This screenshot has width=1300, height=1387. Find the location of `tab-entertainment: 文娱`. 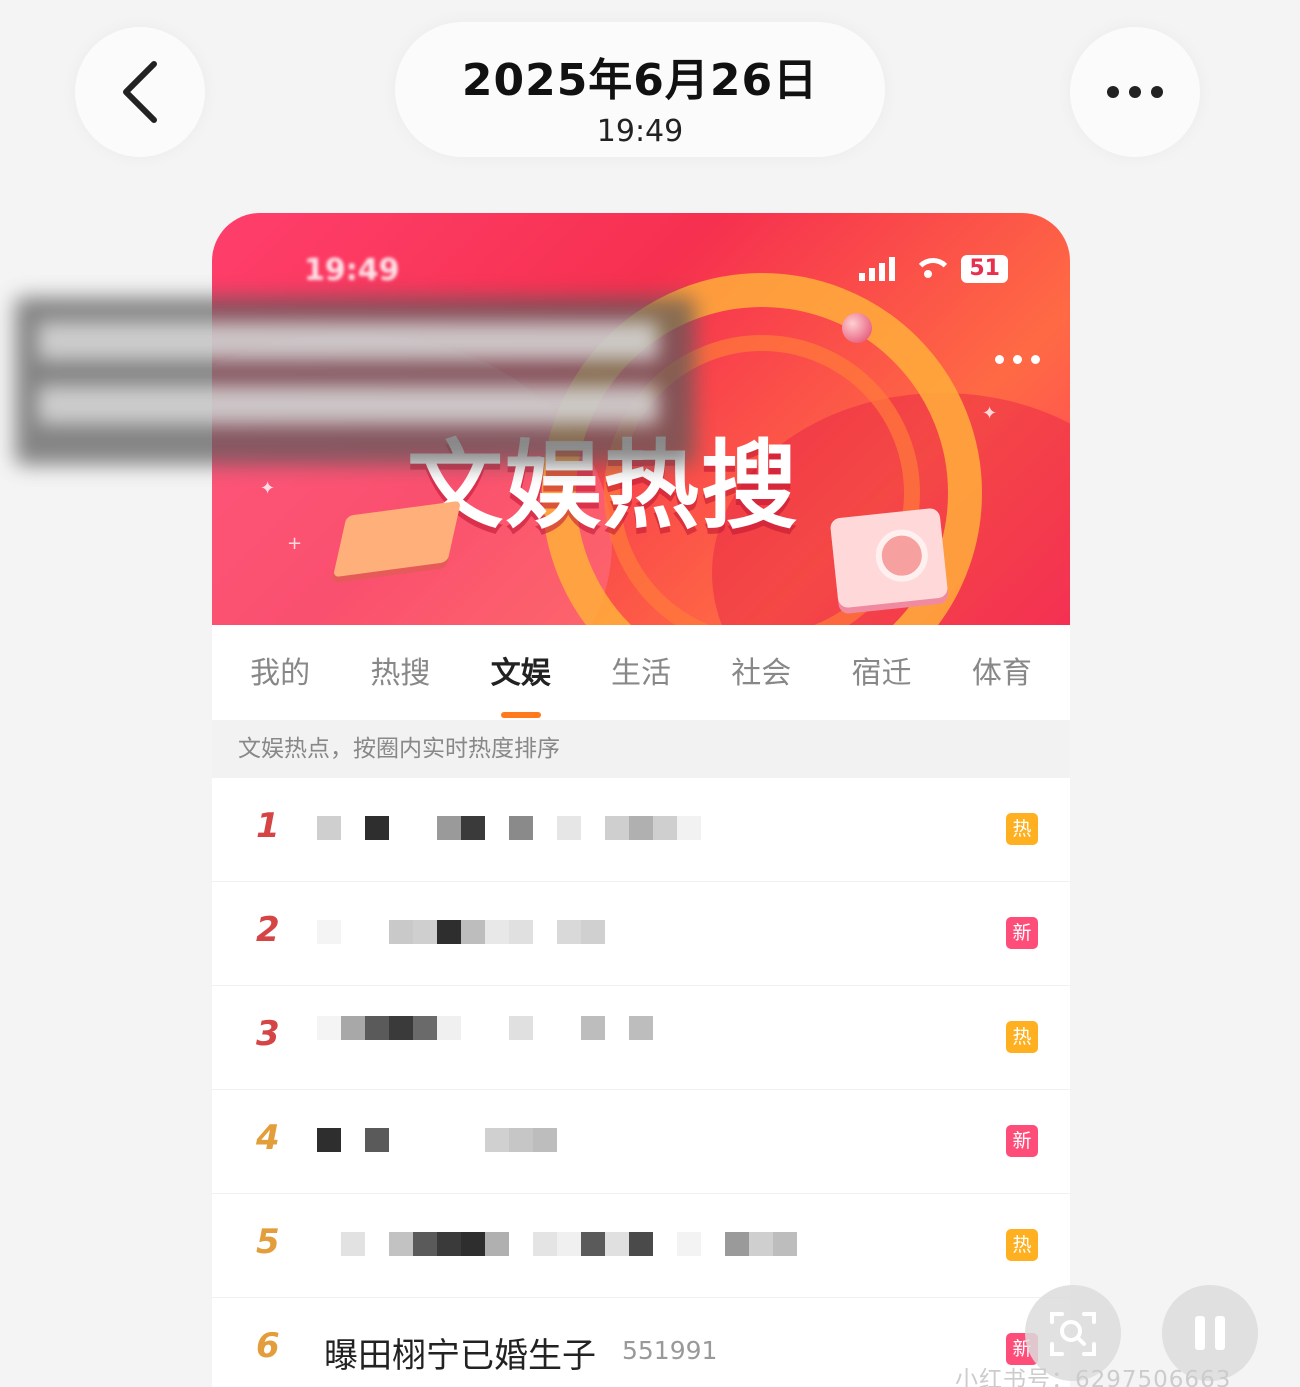

tab-entertainment: 文娱 is located at coordinates (521, 683).